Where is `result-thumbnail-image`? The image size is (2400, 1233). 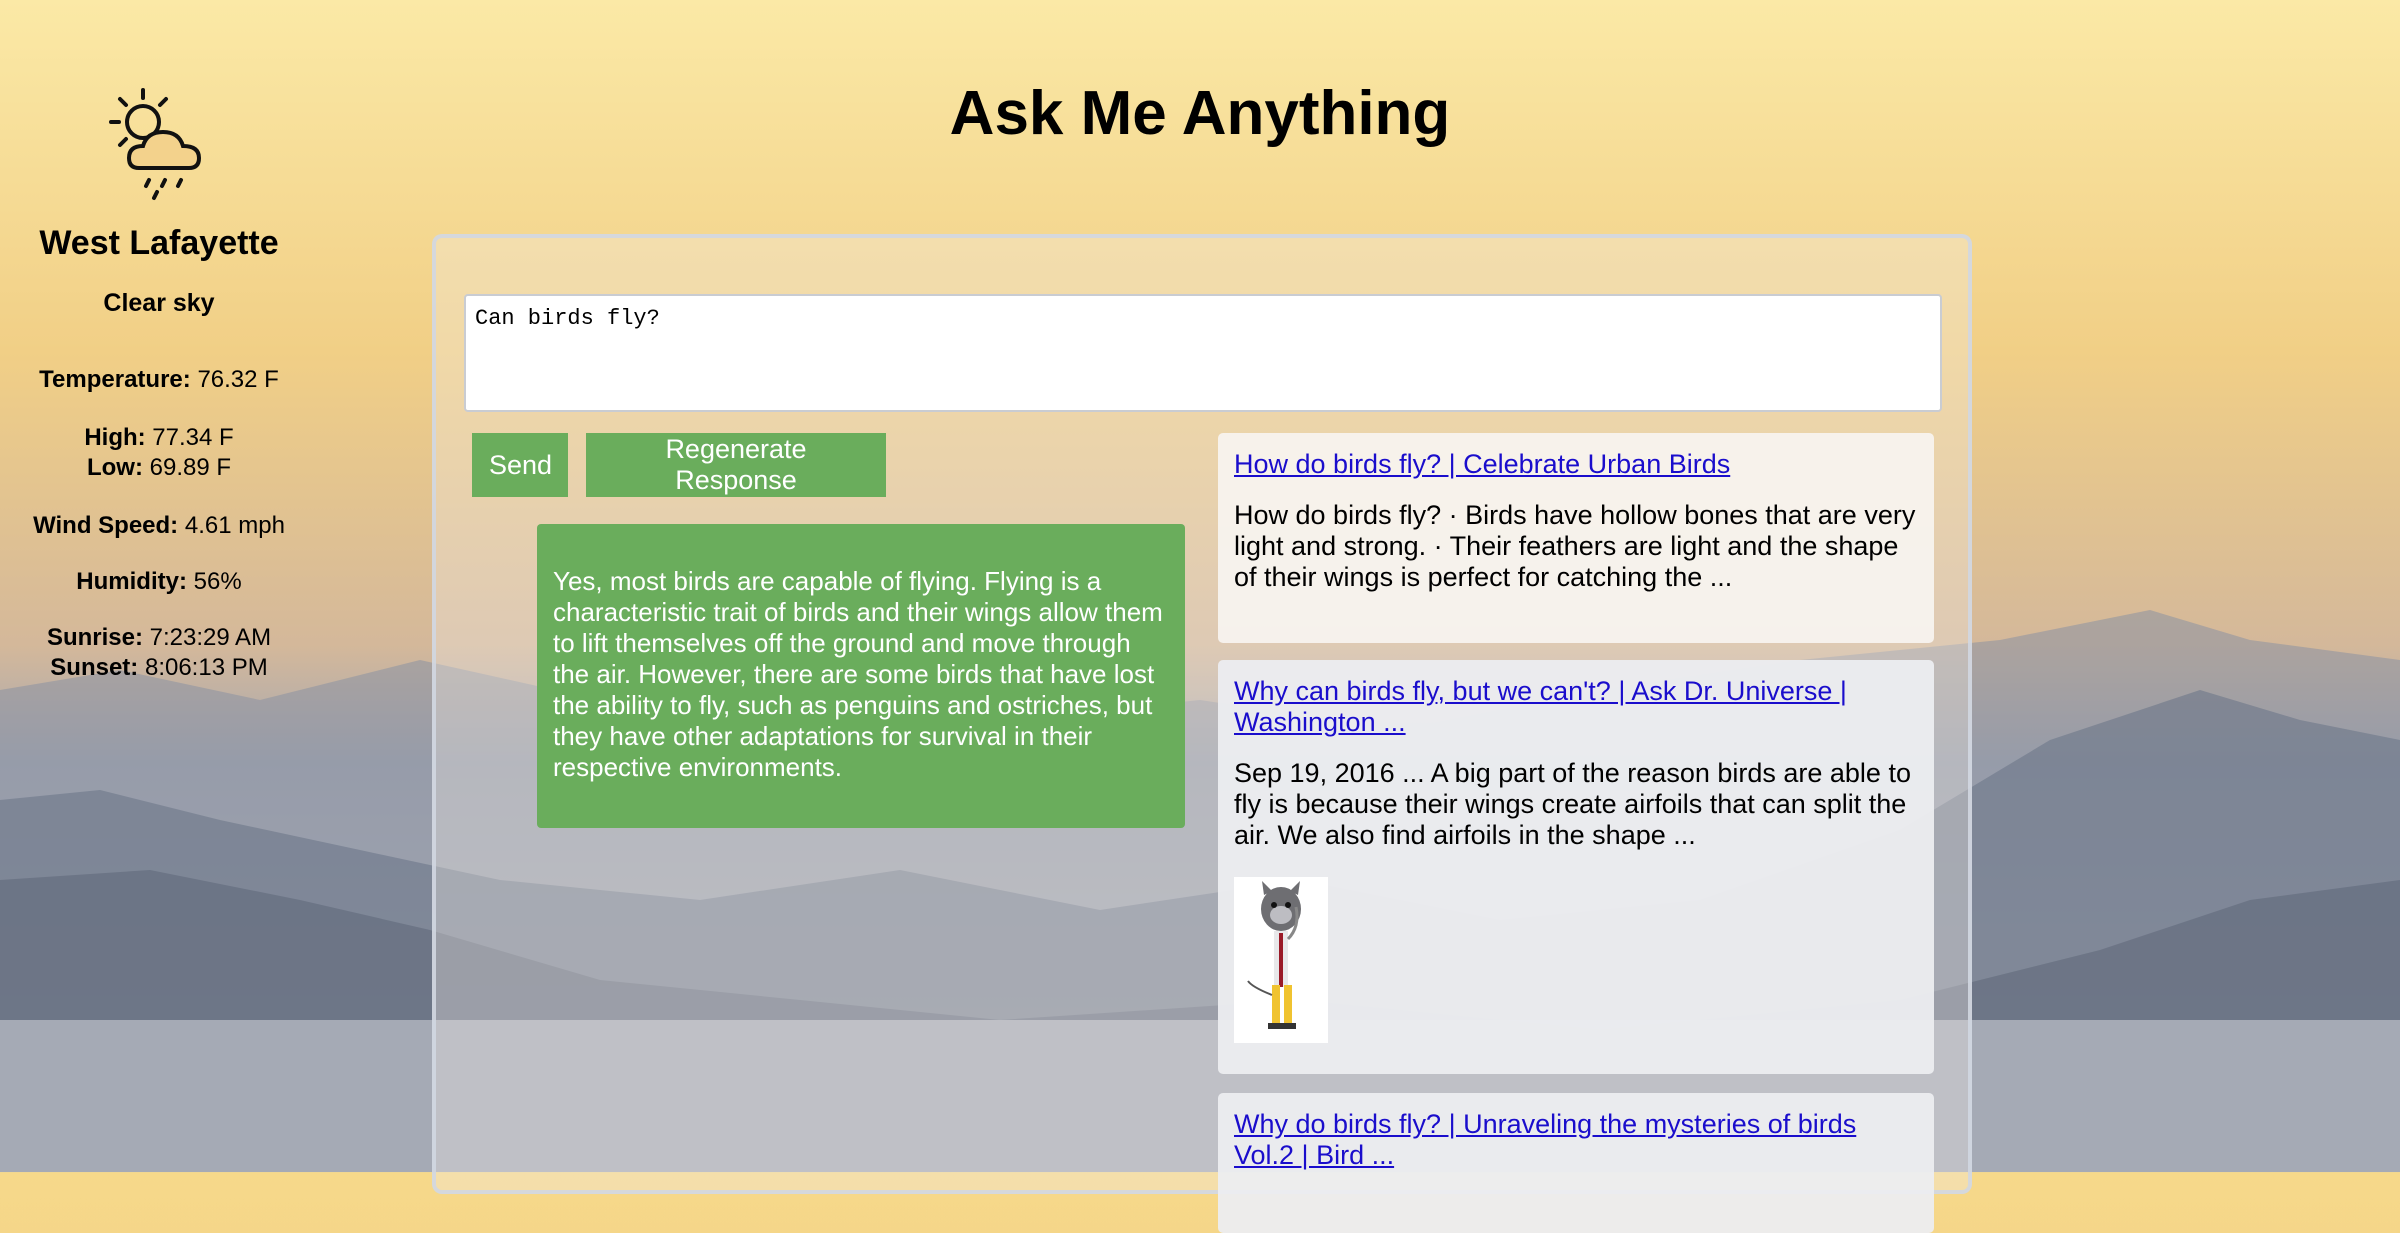 result-thumbnail-image is located at coordinates (1281, 960).